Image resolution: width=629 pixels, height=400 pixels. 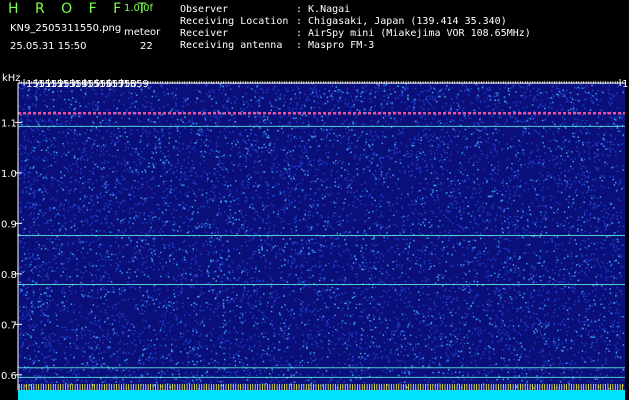 I want to click on y-tick-label: 1.0, so click(x=9, y=174).